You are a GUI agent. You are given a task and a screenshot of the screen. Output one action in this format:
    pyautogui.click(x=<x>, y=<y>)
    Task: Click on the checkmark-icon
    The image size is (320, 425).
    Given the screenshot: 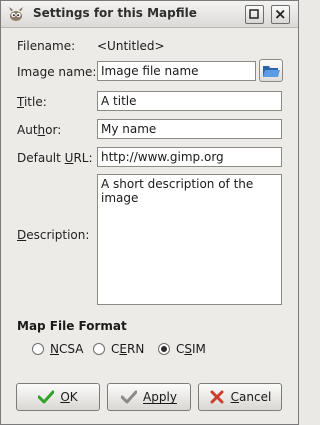 What is the action you would take?
    pyautogui.click(x=46, y=397)
    